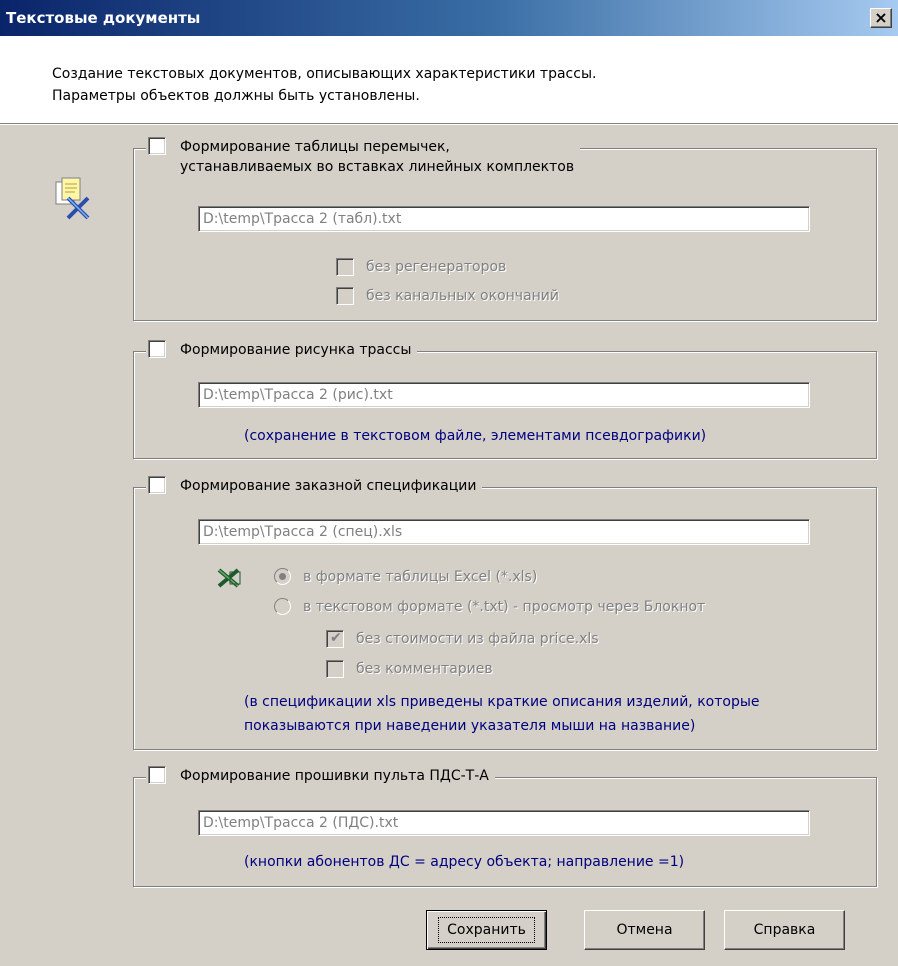 This screenshot has width=898, height=966. I want to click on group-console-firmware-header: Формирование прошивки пульта ПДС-Т-А, so click(320, 776).